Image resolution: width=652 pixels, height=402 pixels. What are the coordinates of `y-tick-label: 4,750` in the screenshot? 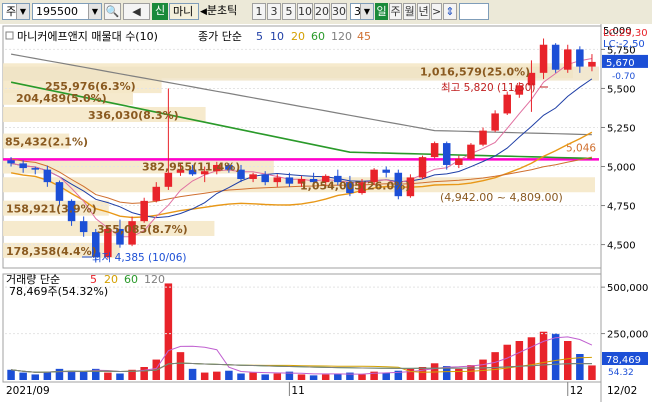 It's located at (621, 207).